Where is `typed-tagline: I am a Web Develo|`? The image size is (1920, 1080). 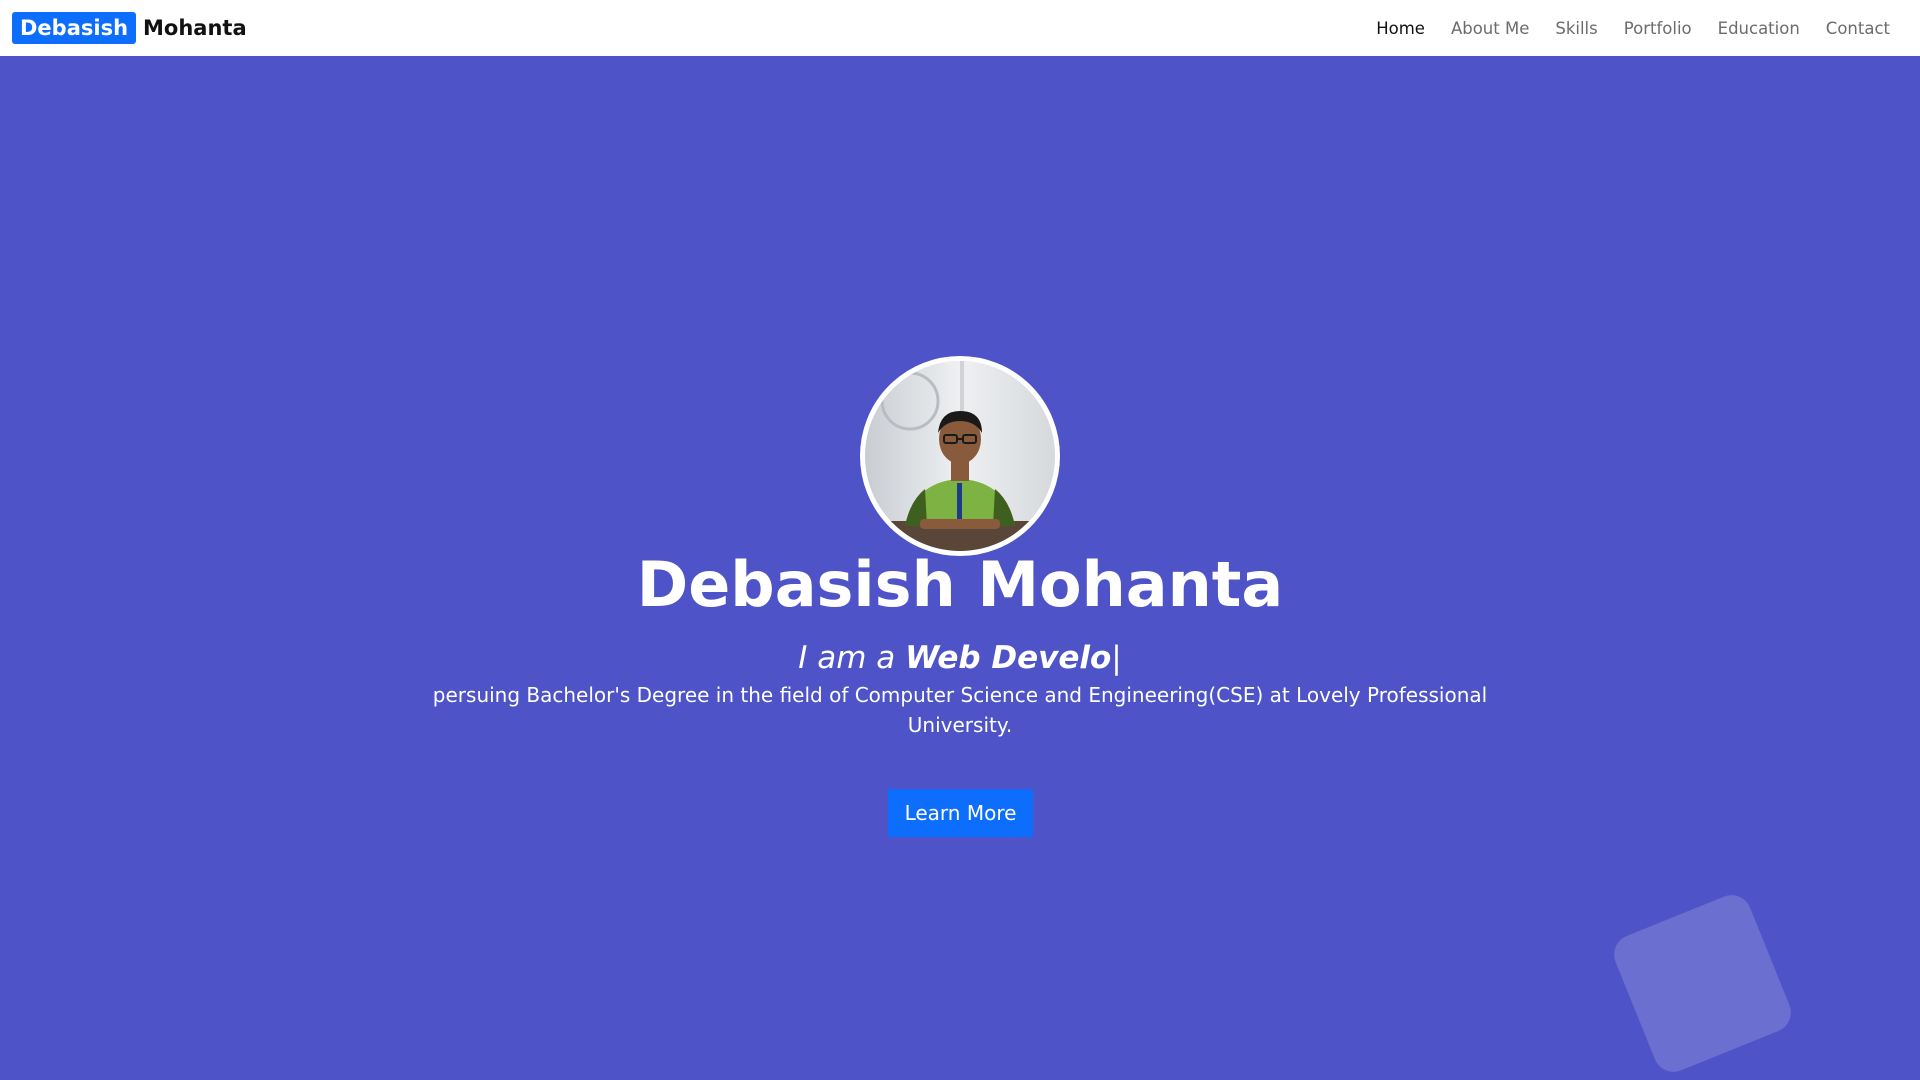
typed-tagline: I am a Web Develo| is located at coordinates (960, 658).